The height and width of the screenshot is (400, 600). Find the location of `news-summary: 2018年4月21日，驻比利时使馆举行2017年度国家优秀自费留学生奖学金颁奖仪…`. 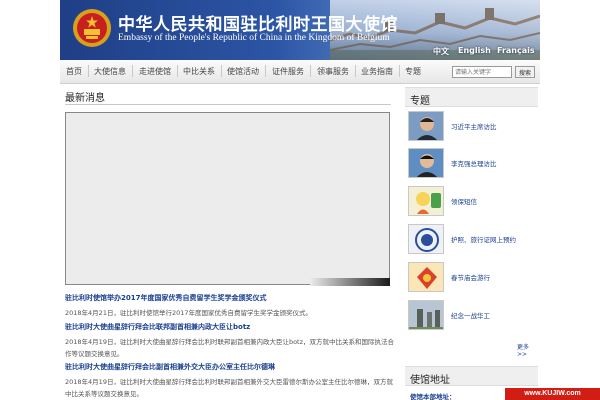

news-summary: 2018年4月21日，驻比利时使馆举行2017年度国家优秀自费留学生奖学金颁奖仪… is located at coordinates (188, 313).